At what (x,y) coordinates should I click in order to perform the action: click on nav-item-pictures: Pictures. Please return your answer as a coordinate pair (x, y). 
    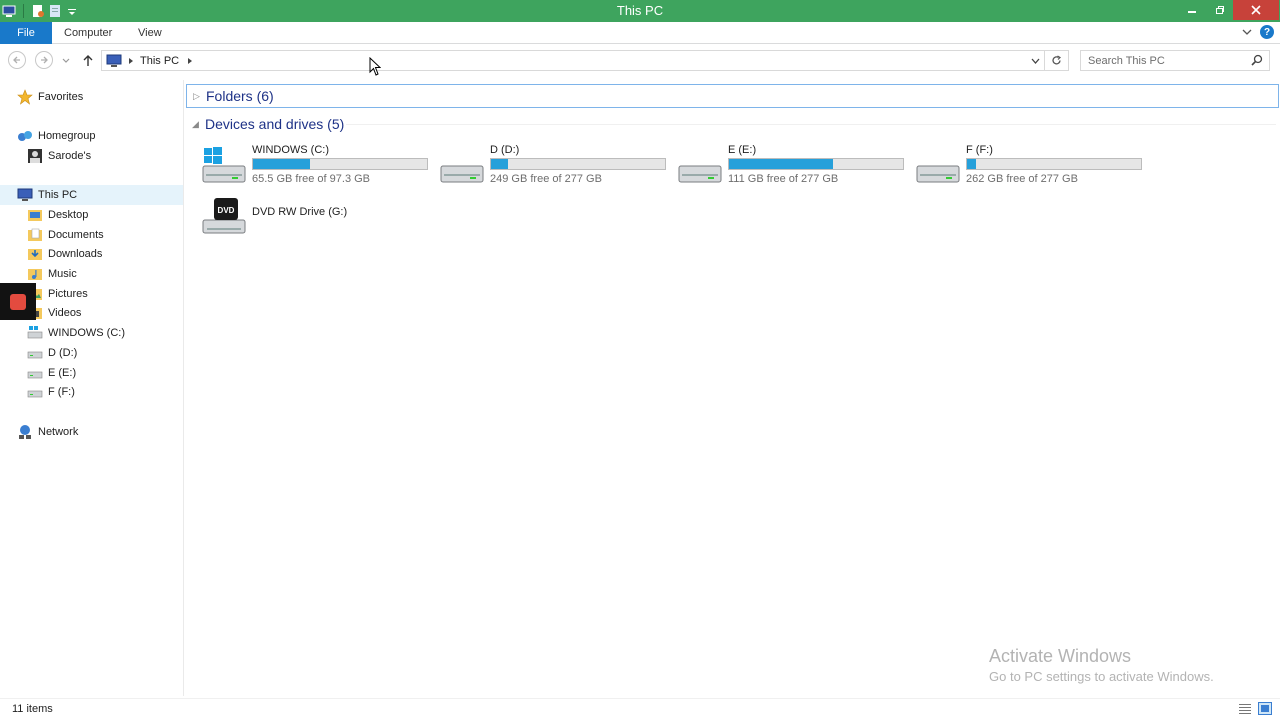
    Looking at the image, I should click on (57, 294).